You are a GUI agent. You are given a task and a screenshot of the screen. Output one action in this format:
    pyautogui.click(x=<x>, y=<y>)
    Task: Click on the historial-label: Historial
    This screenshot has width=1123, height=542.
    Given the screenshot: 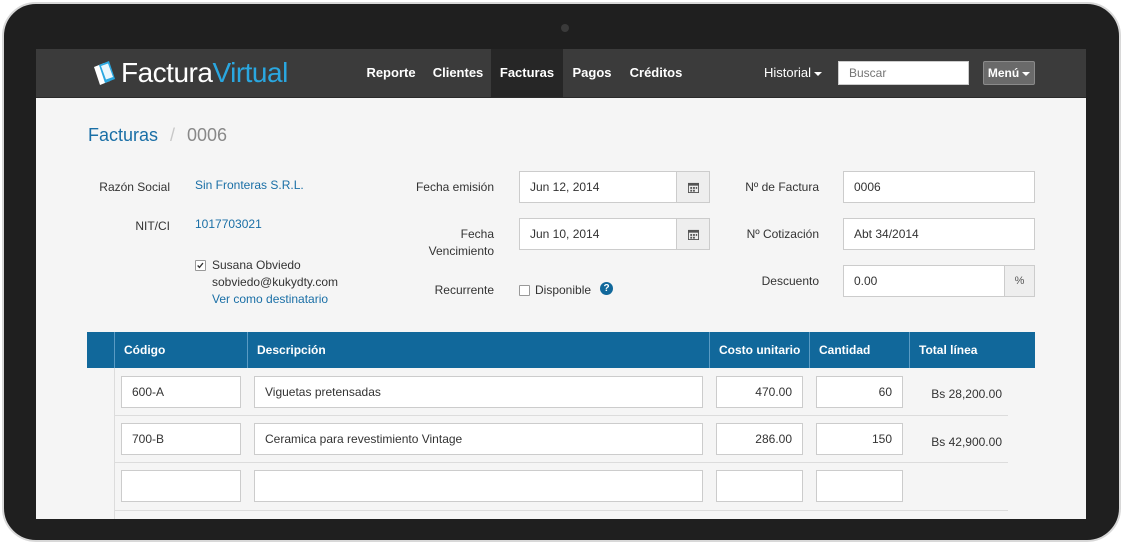 What is the action you would take?
    pyautogui.click(x=787, y=72)
    